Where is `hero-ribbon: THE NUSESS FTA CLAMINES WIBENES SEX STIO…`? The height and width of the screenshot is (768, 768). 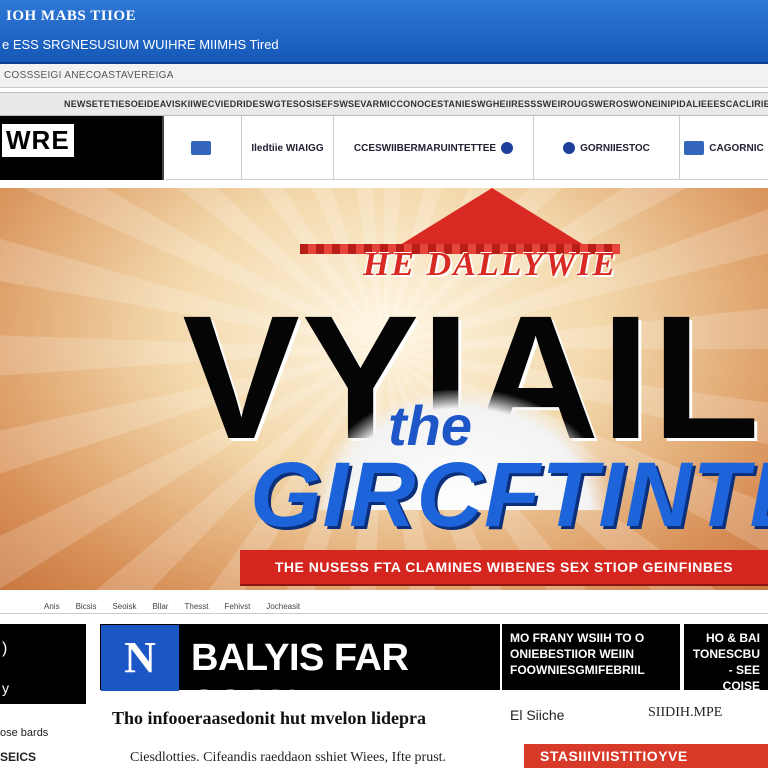
hero-ribbon: THE NUSESS FTA CLAMINES WIBENES SEX STIO… is located at coordinates (504, 567).